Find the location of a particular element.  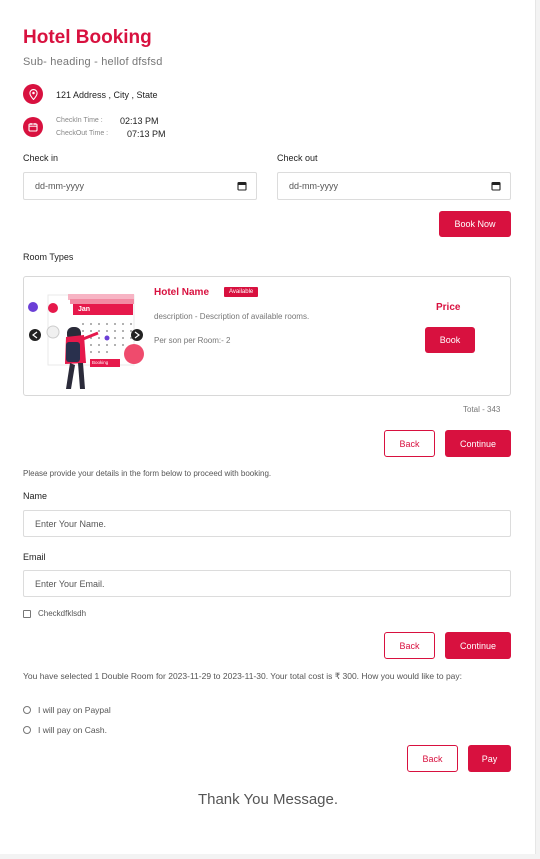

checkin-date-input: dd-mm-yyyy is located at coordinates (140, 186).